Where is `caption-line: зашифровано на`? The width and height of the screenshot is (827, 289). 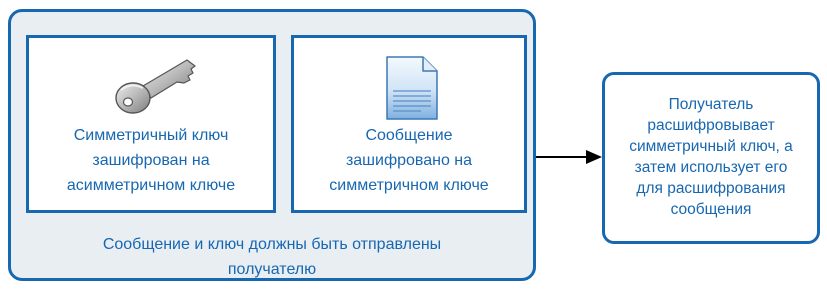
caption-line: зашифровано на is located at coordinates (409, 160).